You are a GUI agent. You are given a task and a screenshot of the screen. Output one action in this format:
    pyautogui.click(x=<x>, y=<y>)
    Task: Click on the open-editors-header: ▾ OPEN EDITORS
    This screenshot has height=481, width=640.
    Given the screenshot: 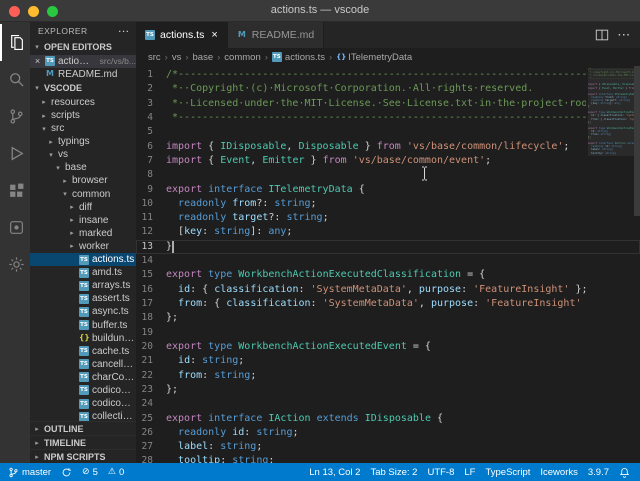 What is the action you would take?
    pyautogui.click(x=83, y=47)
    